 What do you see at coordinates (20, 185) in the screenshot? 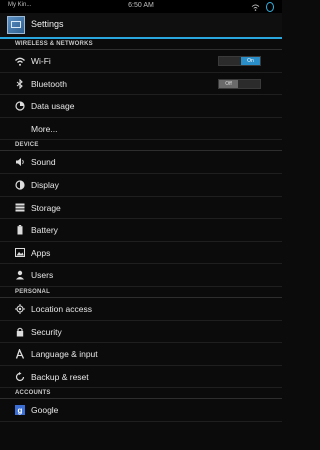
I see `display-icon` at bounding box center [20, 185].